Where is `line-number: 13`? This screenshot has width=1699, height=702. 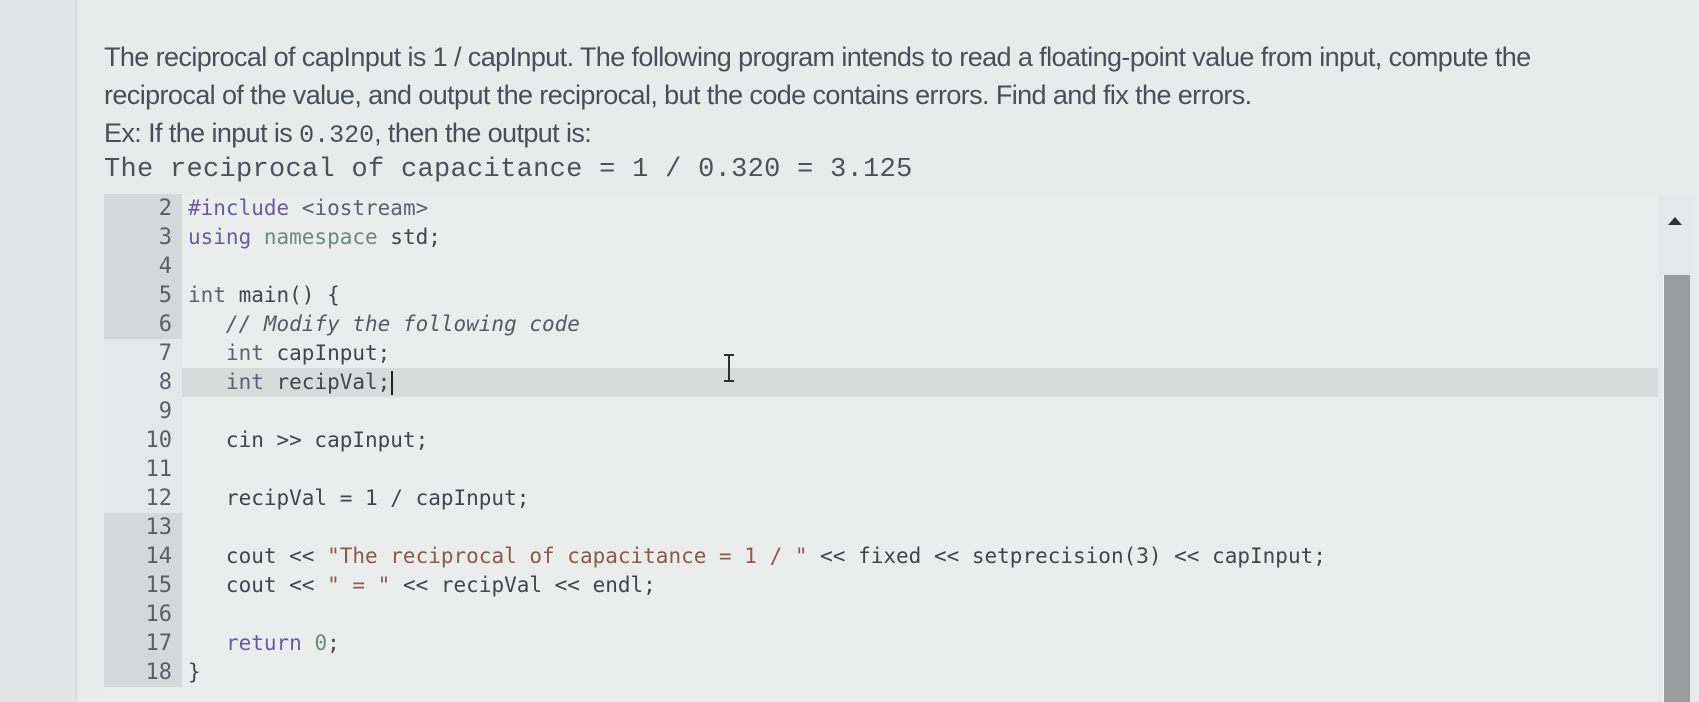 line-number: 13 is located at coordinates (143, 527).